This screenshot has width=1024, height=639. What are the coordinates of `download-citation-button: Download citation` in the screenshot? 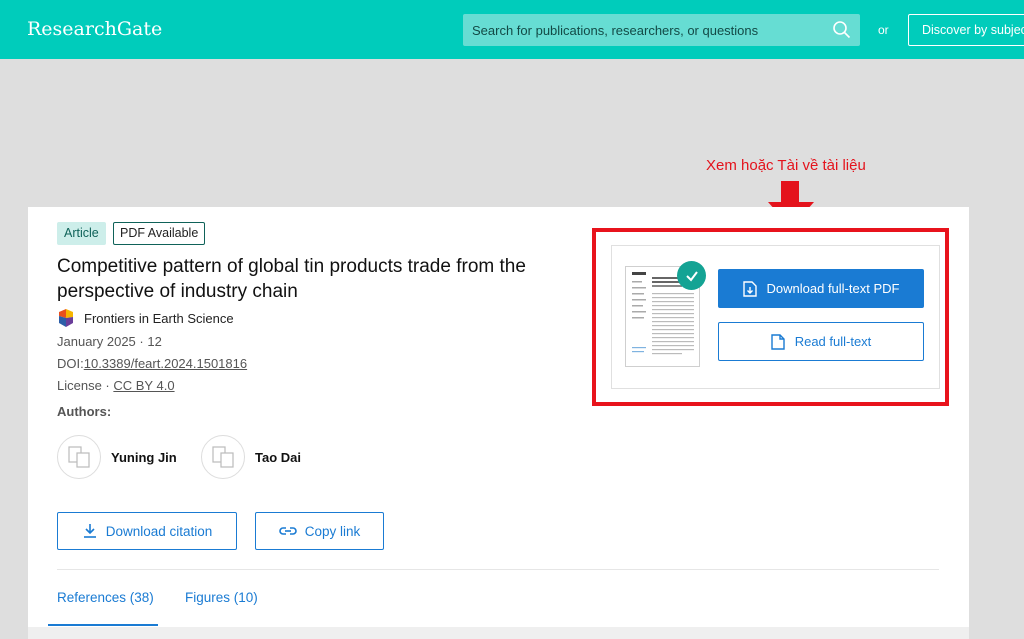 It's located at (147, 531).